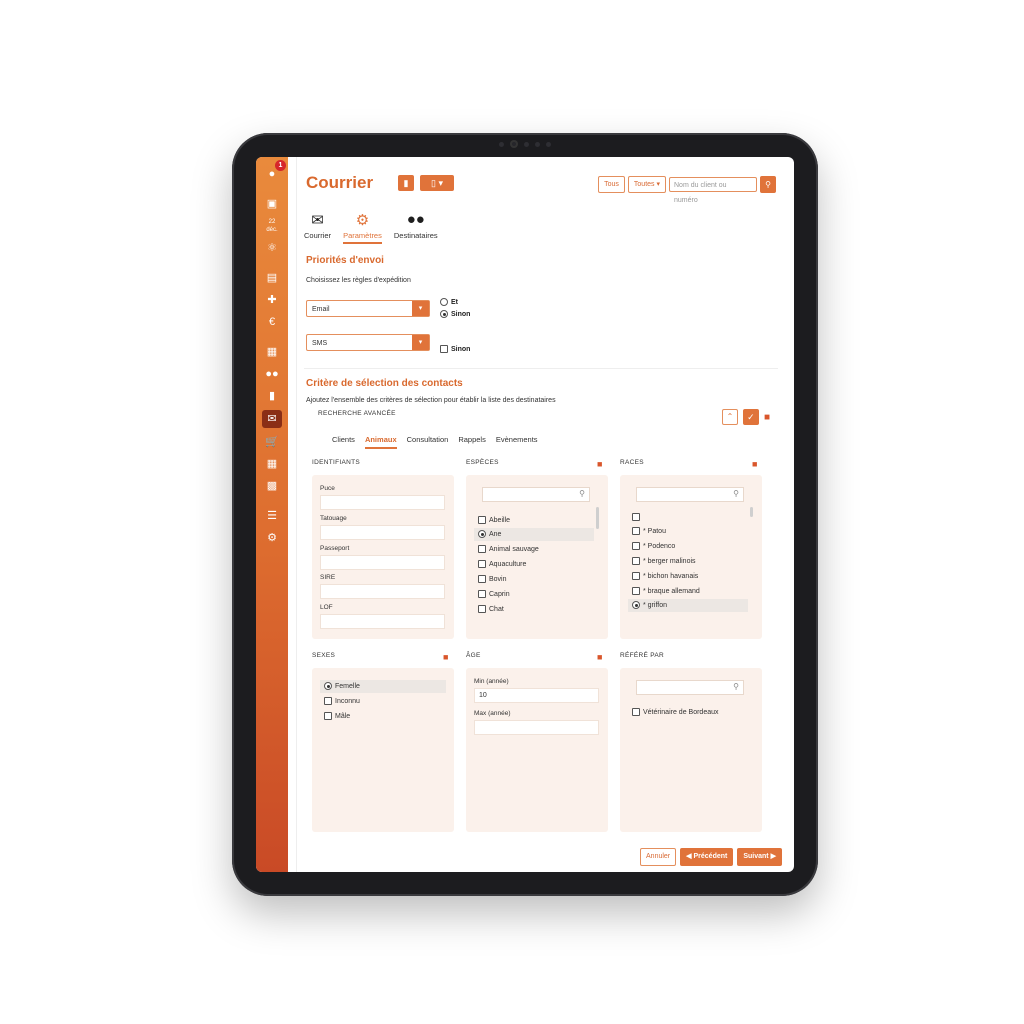 The width and height of the screenshot is (1024, 1024). Describe the element at coordinates (759, 857) in the screenshot. I see `next-button: Suivant ▶` at that location.